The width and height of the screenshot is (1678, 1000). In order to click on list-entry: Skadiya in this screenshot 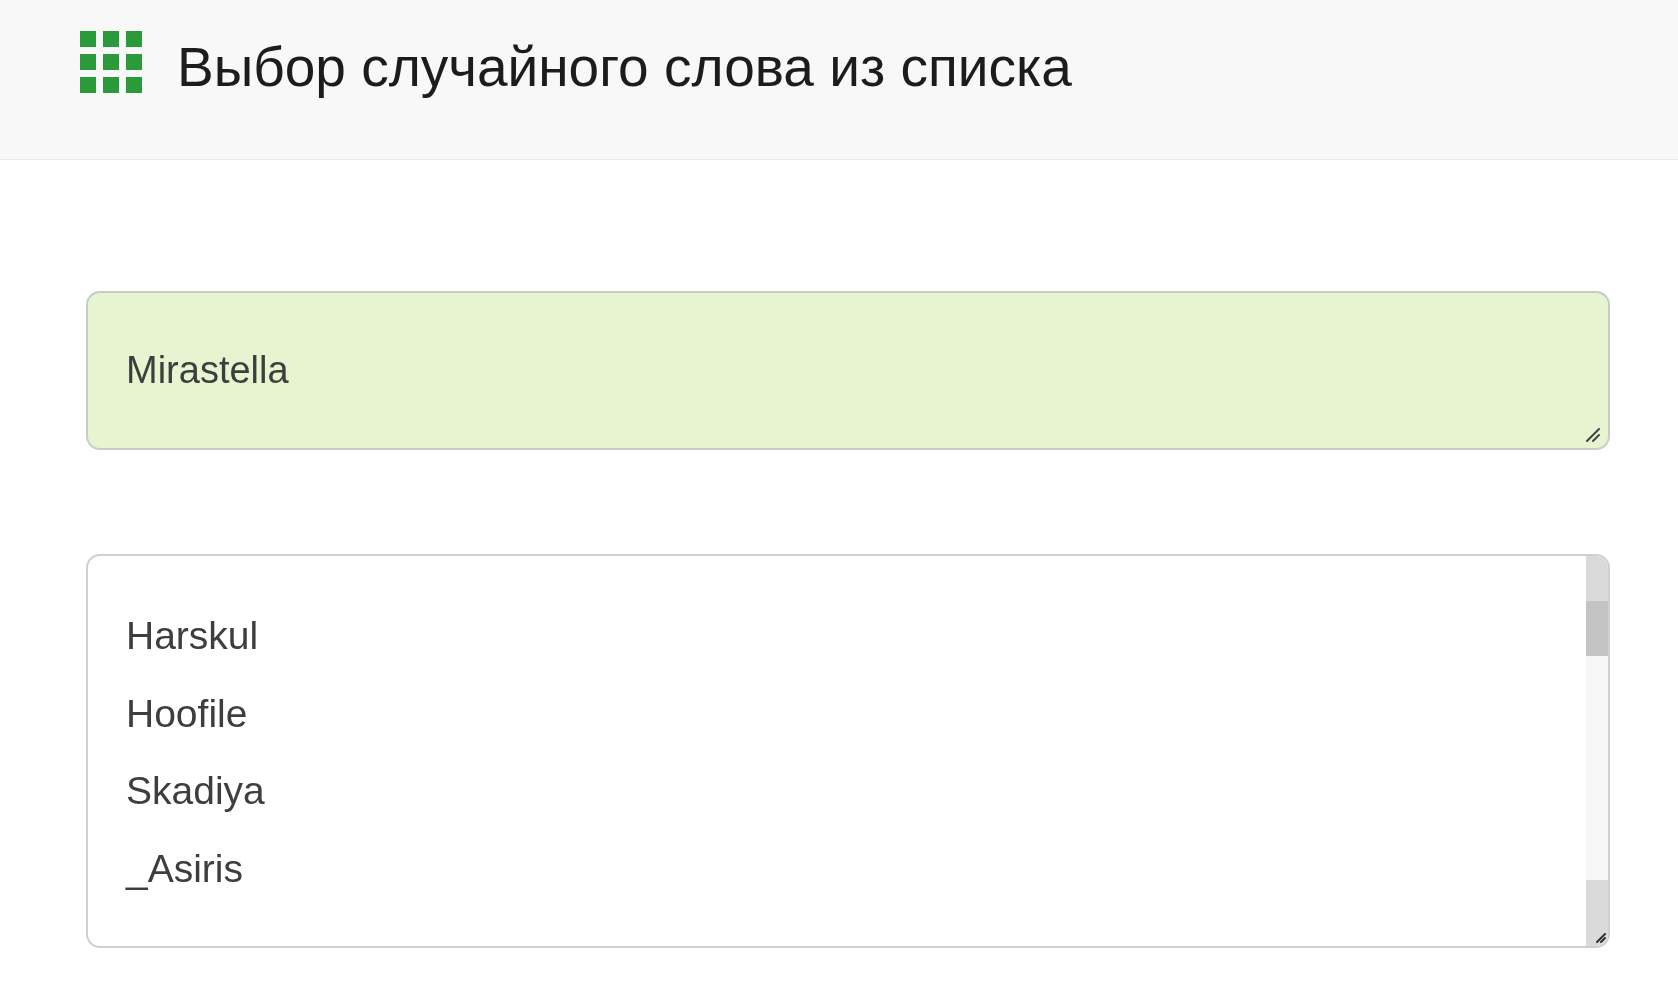, I will do `click(196, 791)`.